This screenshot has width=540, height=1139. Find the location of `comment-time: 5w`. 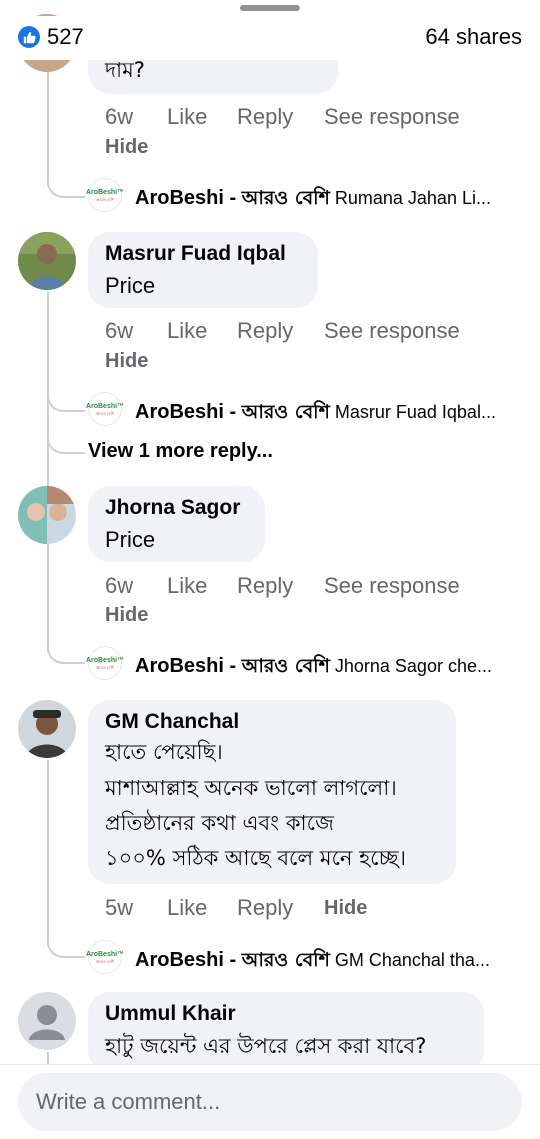

comment-time: 5w is located at coordinates (119, 908).